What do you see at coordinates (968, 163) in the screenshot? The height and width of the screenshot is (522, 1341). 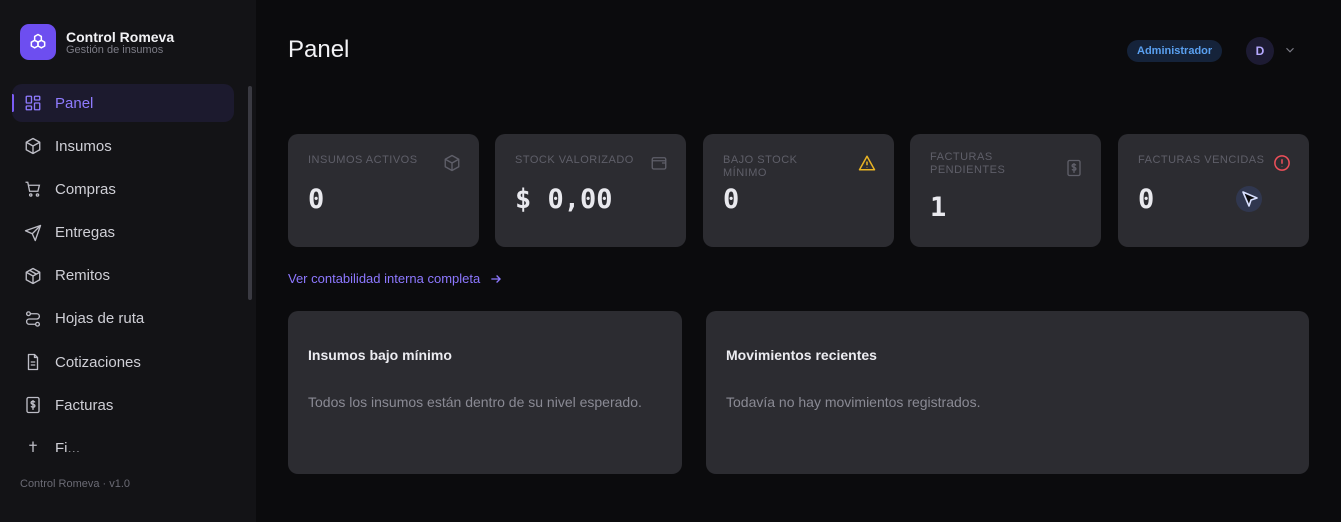 I see `stat-label: FACTURAS PENDIENTES` at bounding box center [968, 163].